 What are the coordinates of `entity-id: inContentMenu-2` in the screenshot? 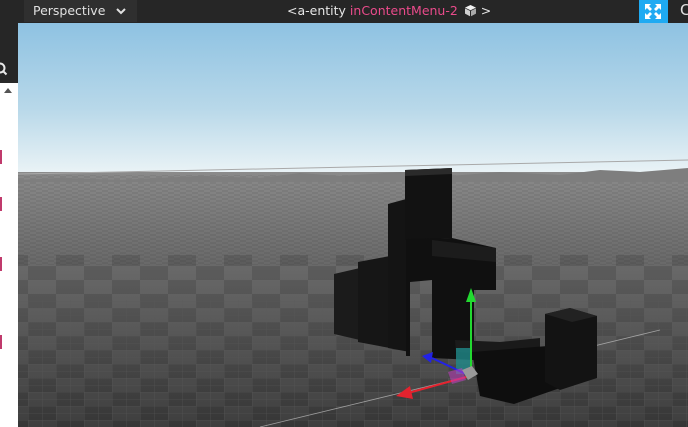 It's located at (403, 10).